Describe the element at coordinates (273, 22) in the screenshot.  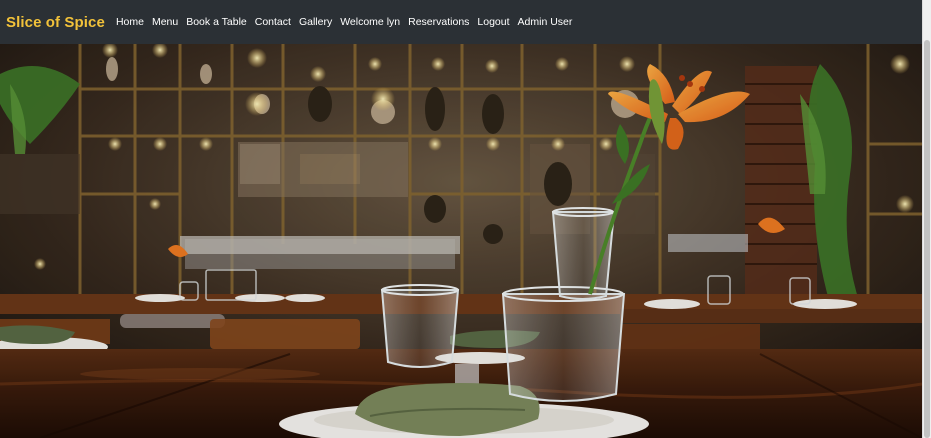
I see `nav-contact-link: Contact` at that location.